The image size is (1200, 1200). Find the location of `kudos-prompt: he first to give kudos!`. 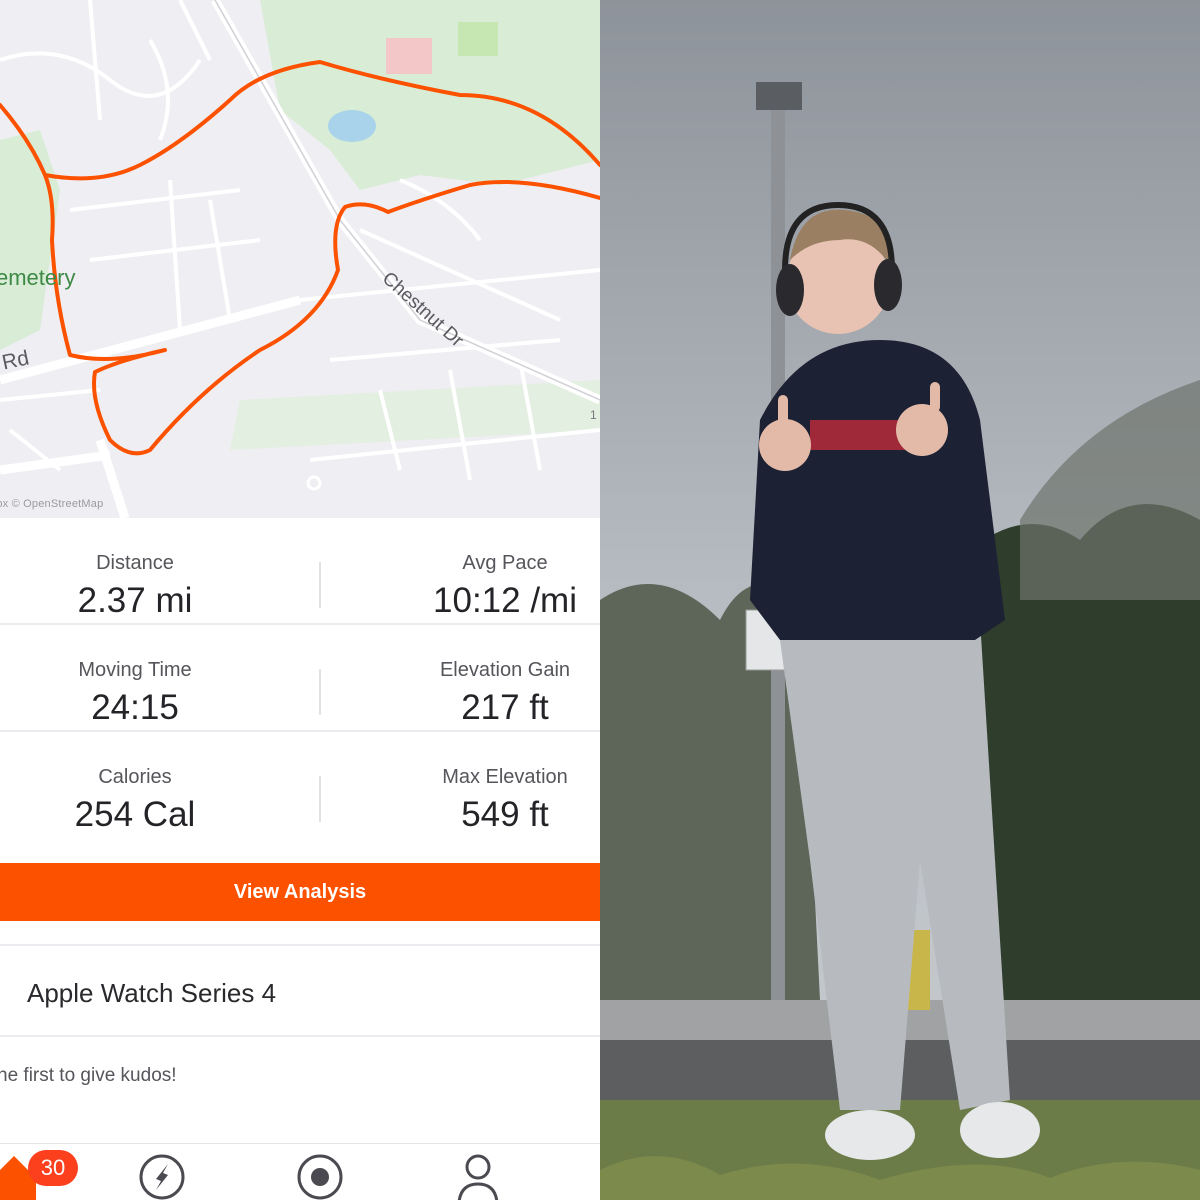

kudos-prompt: he first to give kudos! is located at coordinates (88, 1076).